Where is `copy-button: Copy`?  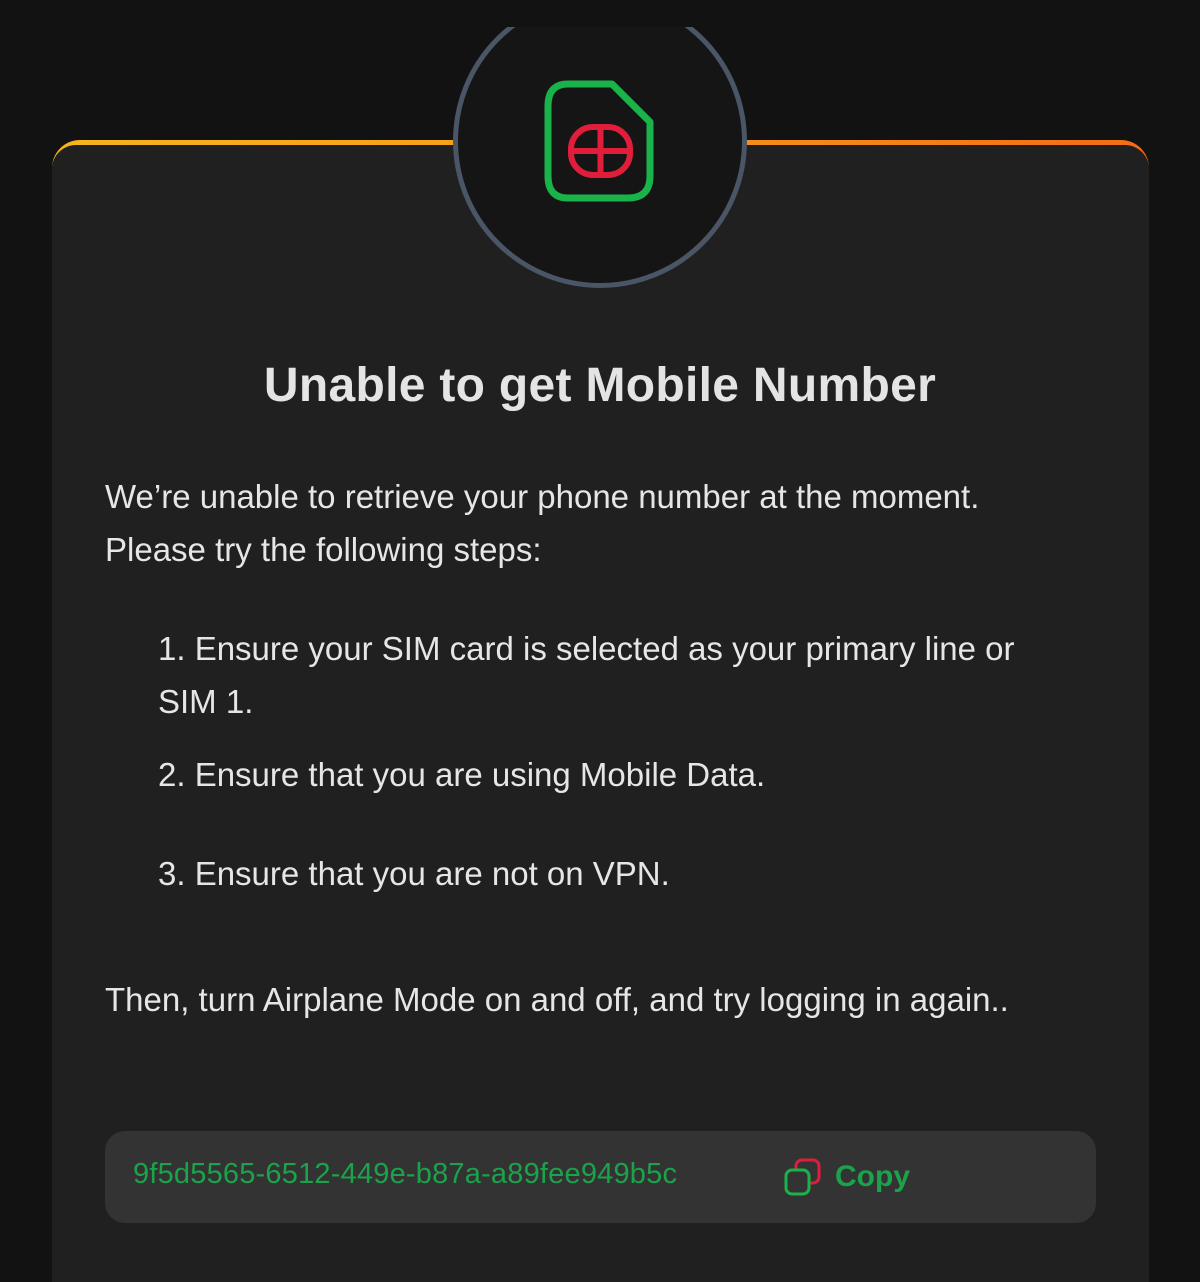 copy-button: Copy is located at coordinates (846, 1177).